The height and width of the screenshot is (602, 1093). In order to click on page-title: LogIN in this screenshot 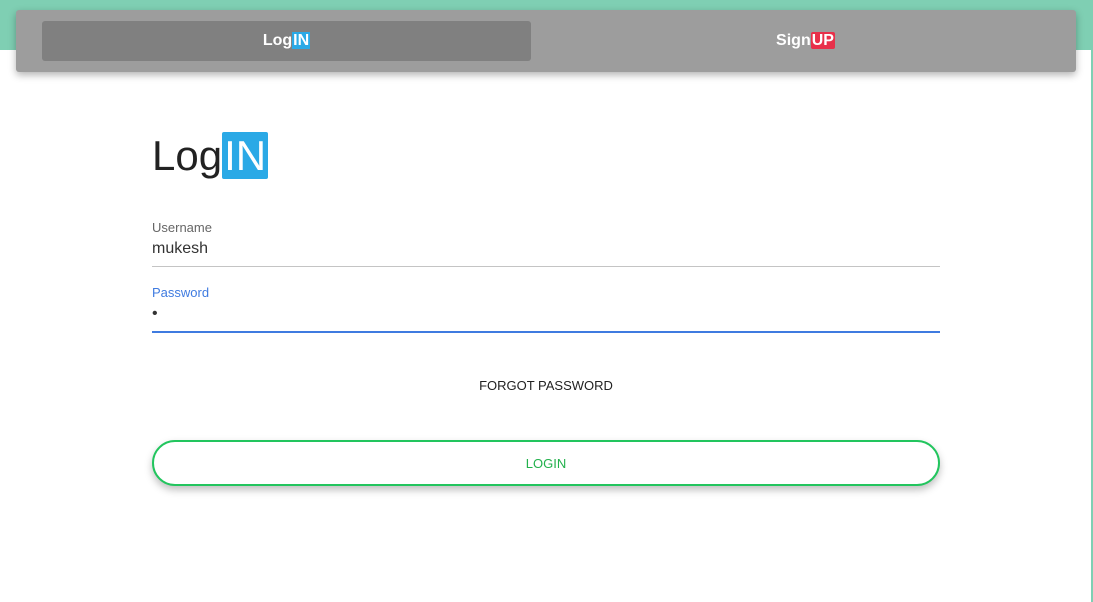, I will do `click(210, 156)`.